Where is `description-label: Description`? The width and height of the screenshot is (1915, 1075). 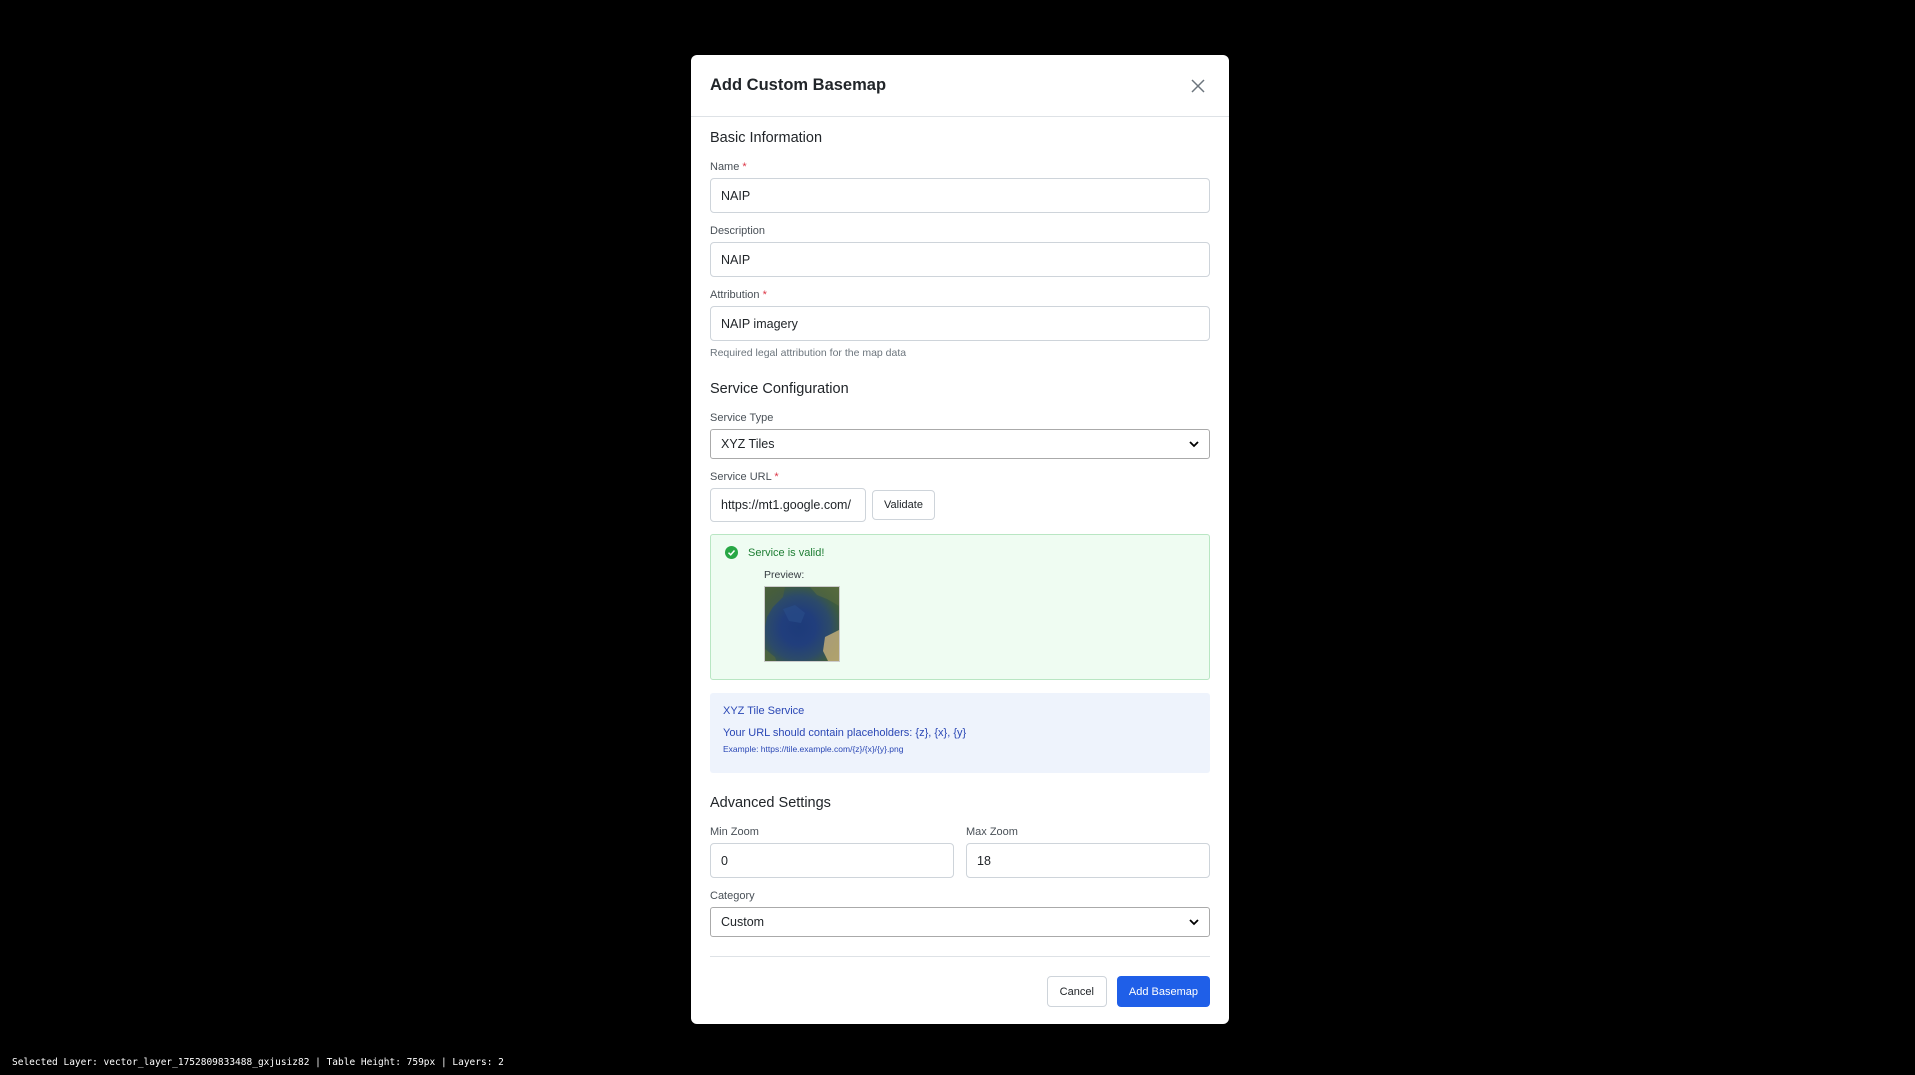 description-label: Description is located at coordinates (738, 231).